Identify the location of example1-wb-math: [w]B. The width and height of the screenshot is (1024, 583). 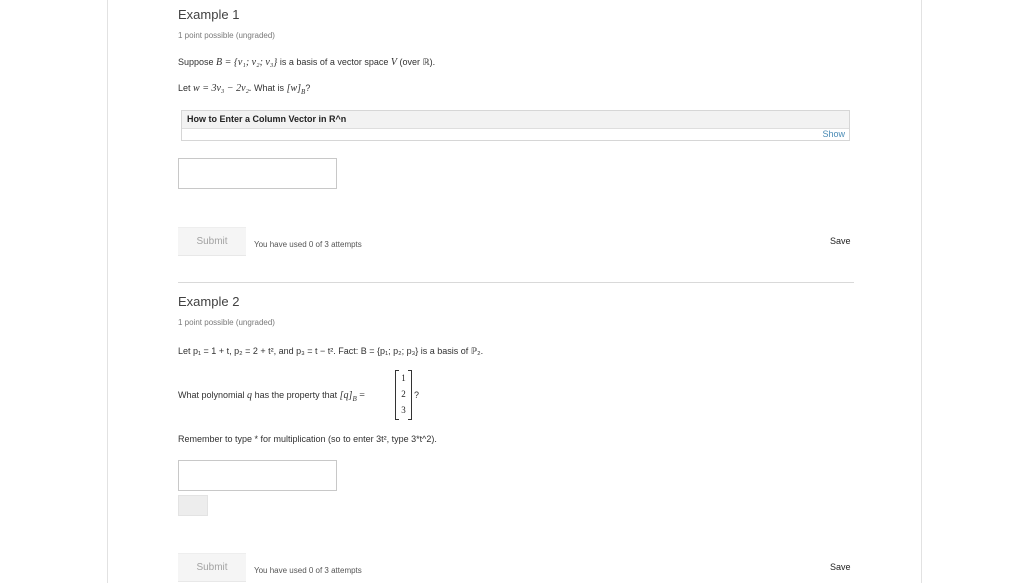
(296, 89).